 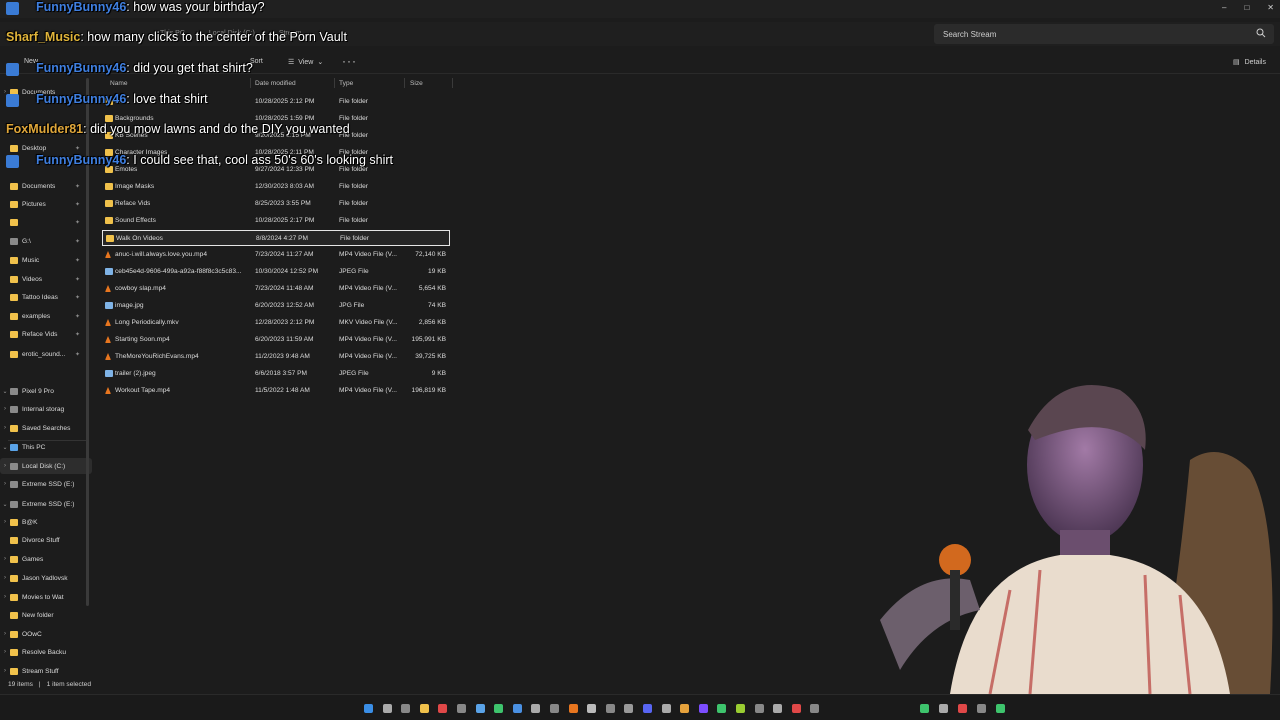 I want to click on column-header-date: Date modified, so click(x=275, y=83).